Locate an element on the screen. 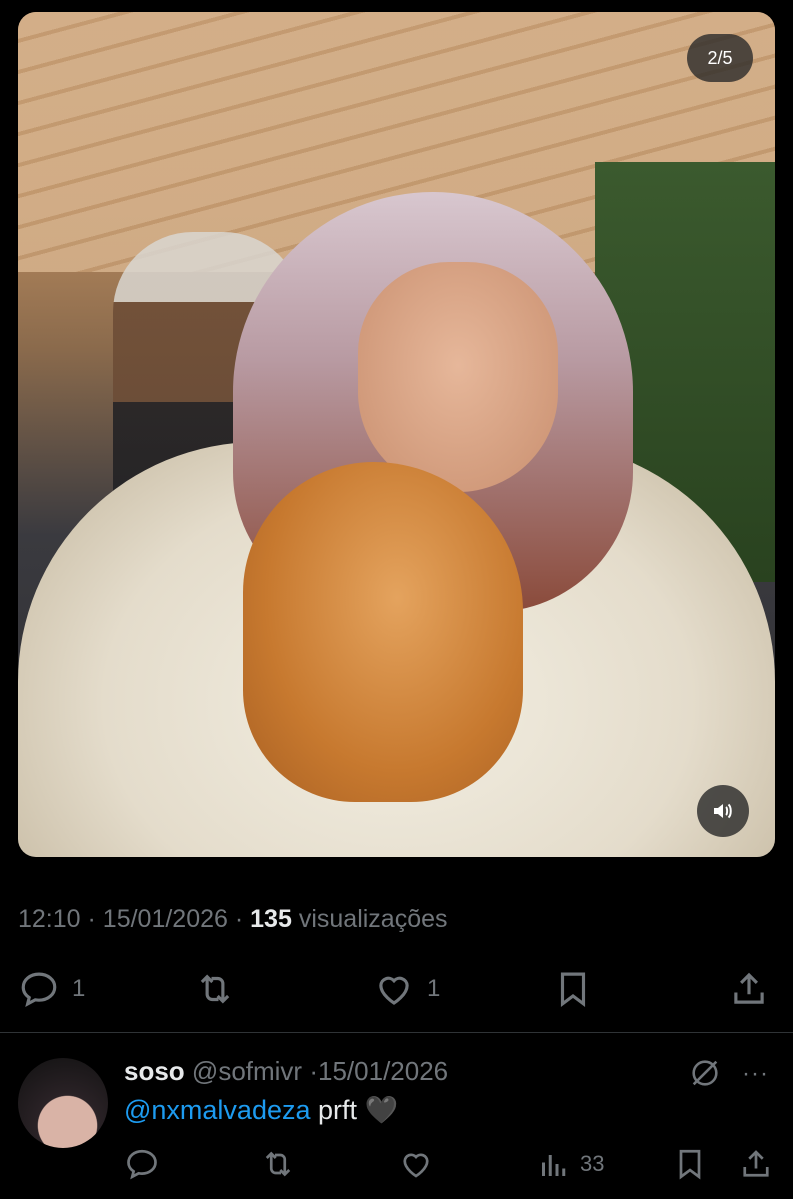 The width and height of the screenshot is (793, 1199). repost-button is located at coordinates (215, 989).